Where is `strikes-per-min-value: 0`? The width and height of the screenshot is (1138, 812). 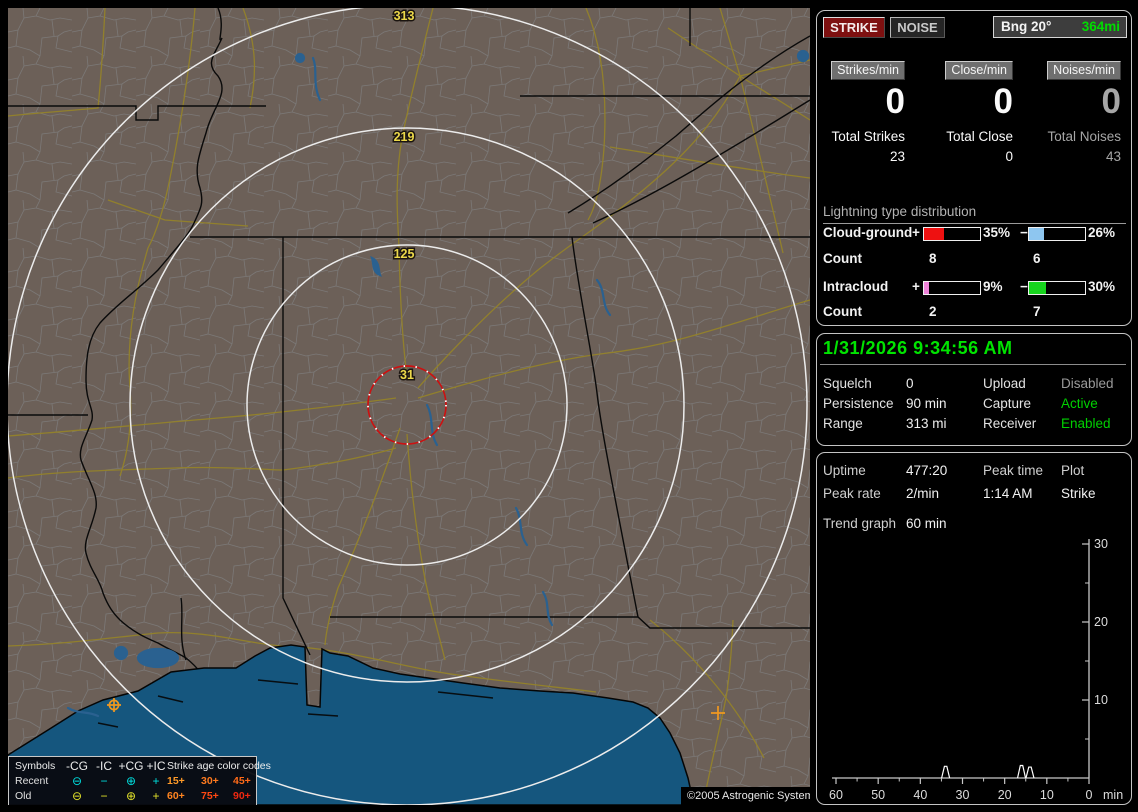
strikes-per-min-value: 0 is located at coordinates (895, 101).